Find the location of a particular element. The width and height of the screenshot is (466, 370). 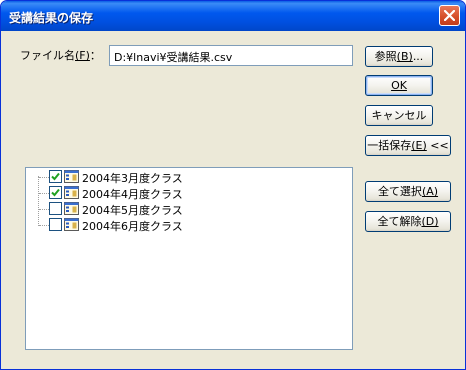

file-name-label-suffix: ： is located at coordinates (95, 55).